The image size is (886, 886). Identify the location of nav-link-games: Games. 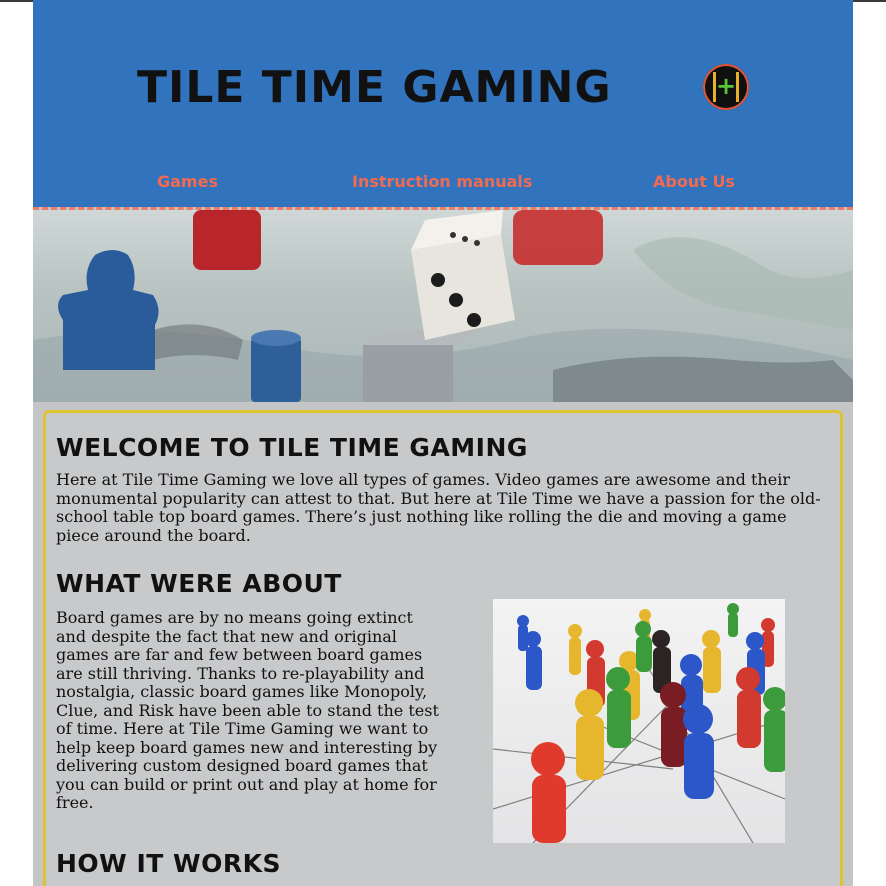
(187, 181).